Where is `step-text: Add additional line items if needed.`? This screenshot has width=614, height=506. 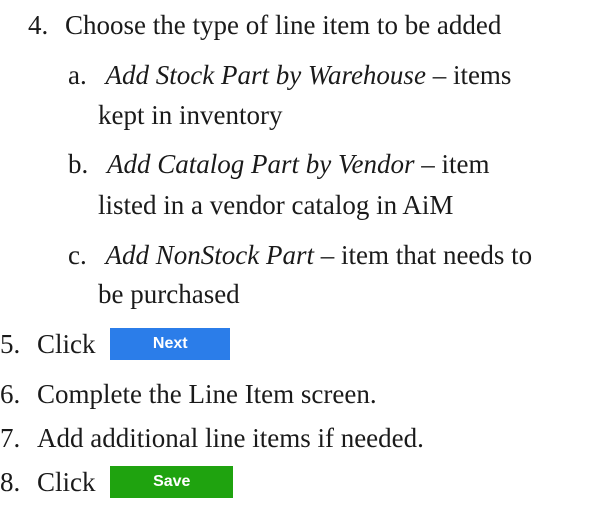 step-text: Add additional line items if needed. is located at coordinates (230, 438).